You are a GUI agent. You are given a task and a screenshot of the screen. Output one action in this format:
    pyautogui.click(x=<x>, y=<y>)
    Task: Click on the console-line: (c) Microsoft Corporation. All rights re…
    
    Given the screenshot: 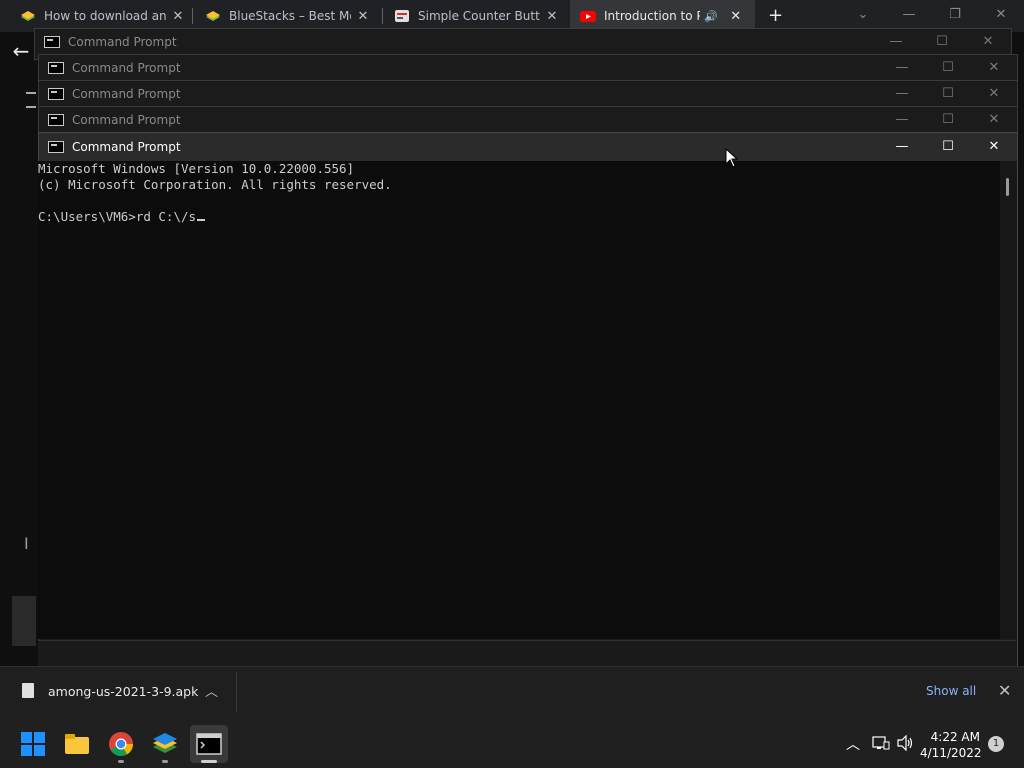 What is the action you would take?
    pyautogui.click(x=215, y=184)
    